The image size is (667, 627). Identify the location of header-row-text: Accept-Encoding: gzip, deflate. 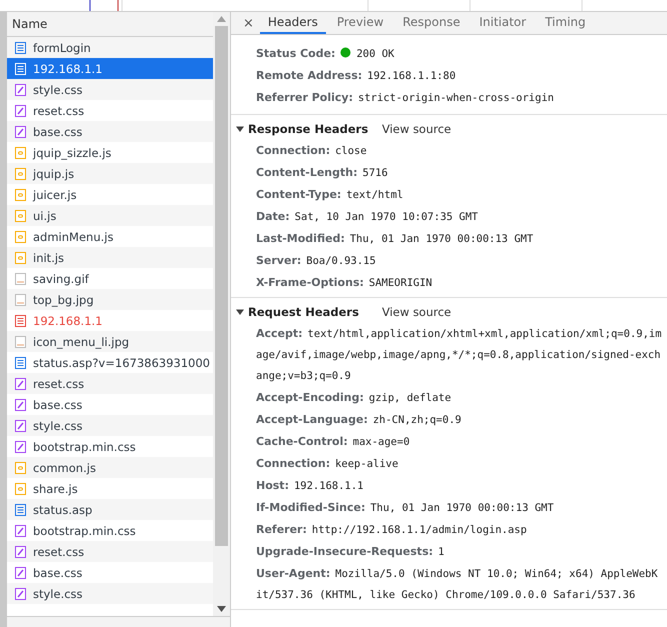
(353, 398).